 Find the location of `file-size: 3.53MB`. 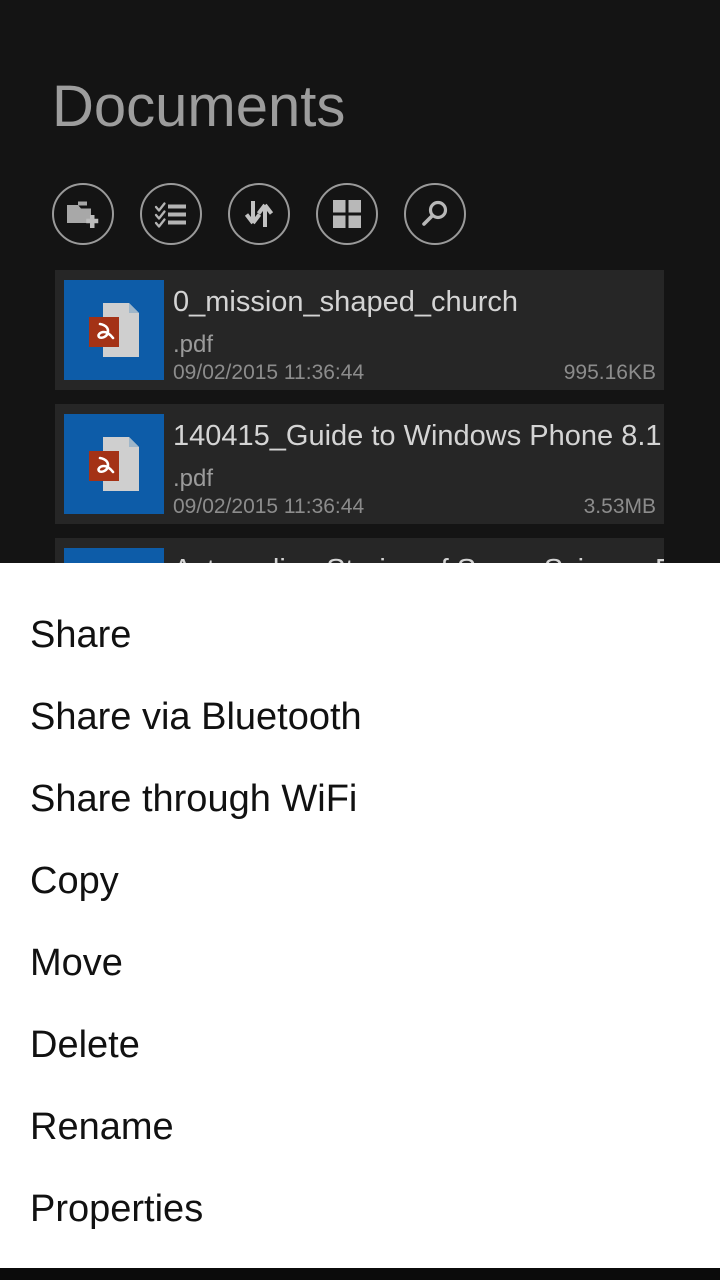

file-size: 3.53MB is located at coordinates (619, 506).